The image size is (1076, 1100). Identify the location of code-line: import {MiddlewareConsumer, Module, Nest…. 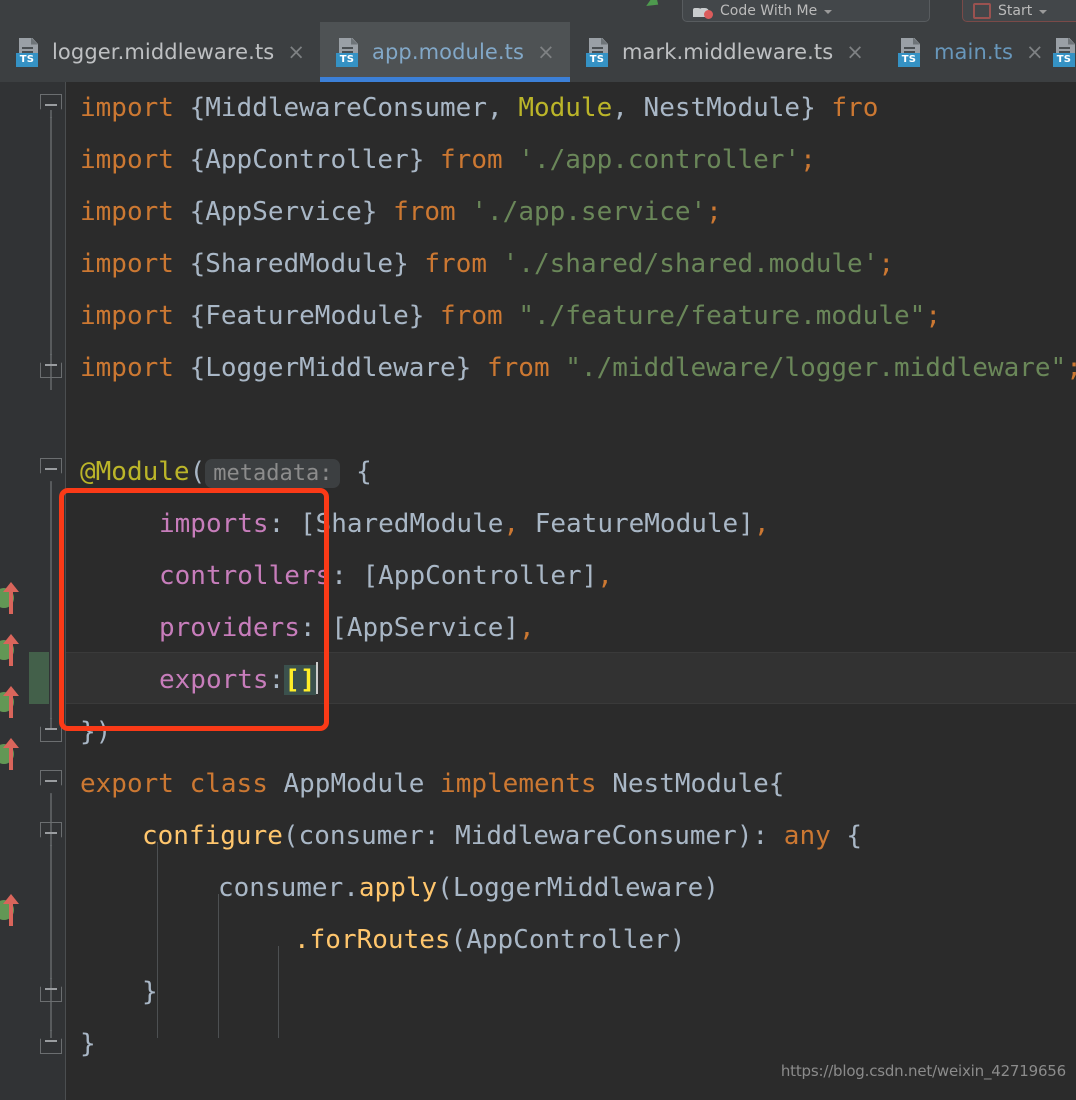
(479, 108).